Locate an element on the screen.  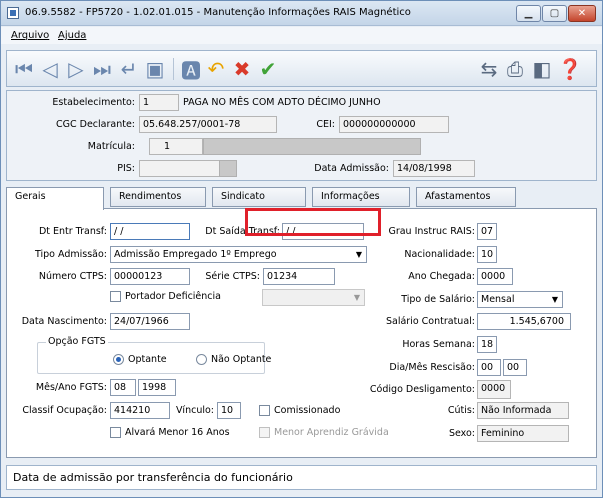
horas-semana-field: 18 is located at coordinates (487, 344).